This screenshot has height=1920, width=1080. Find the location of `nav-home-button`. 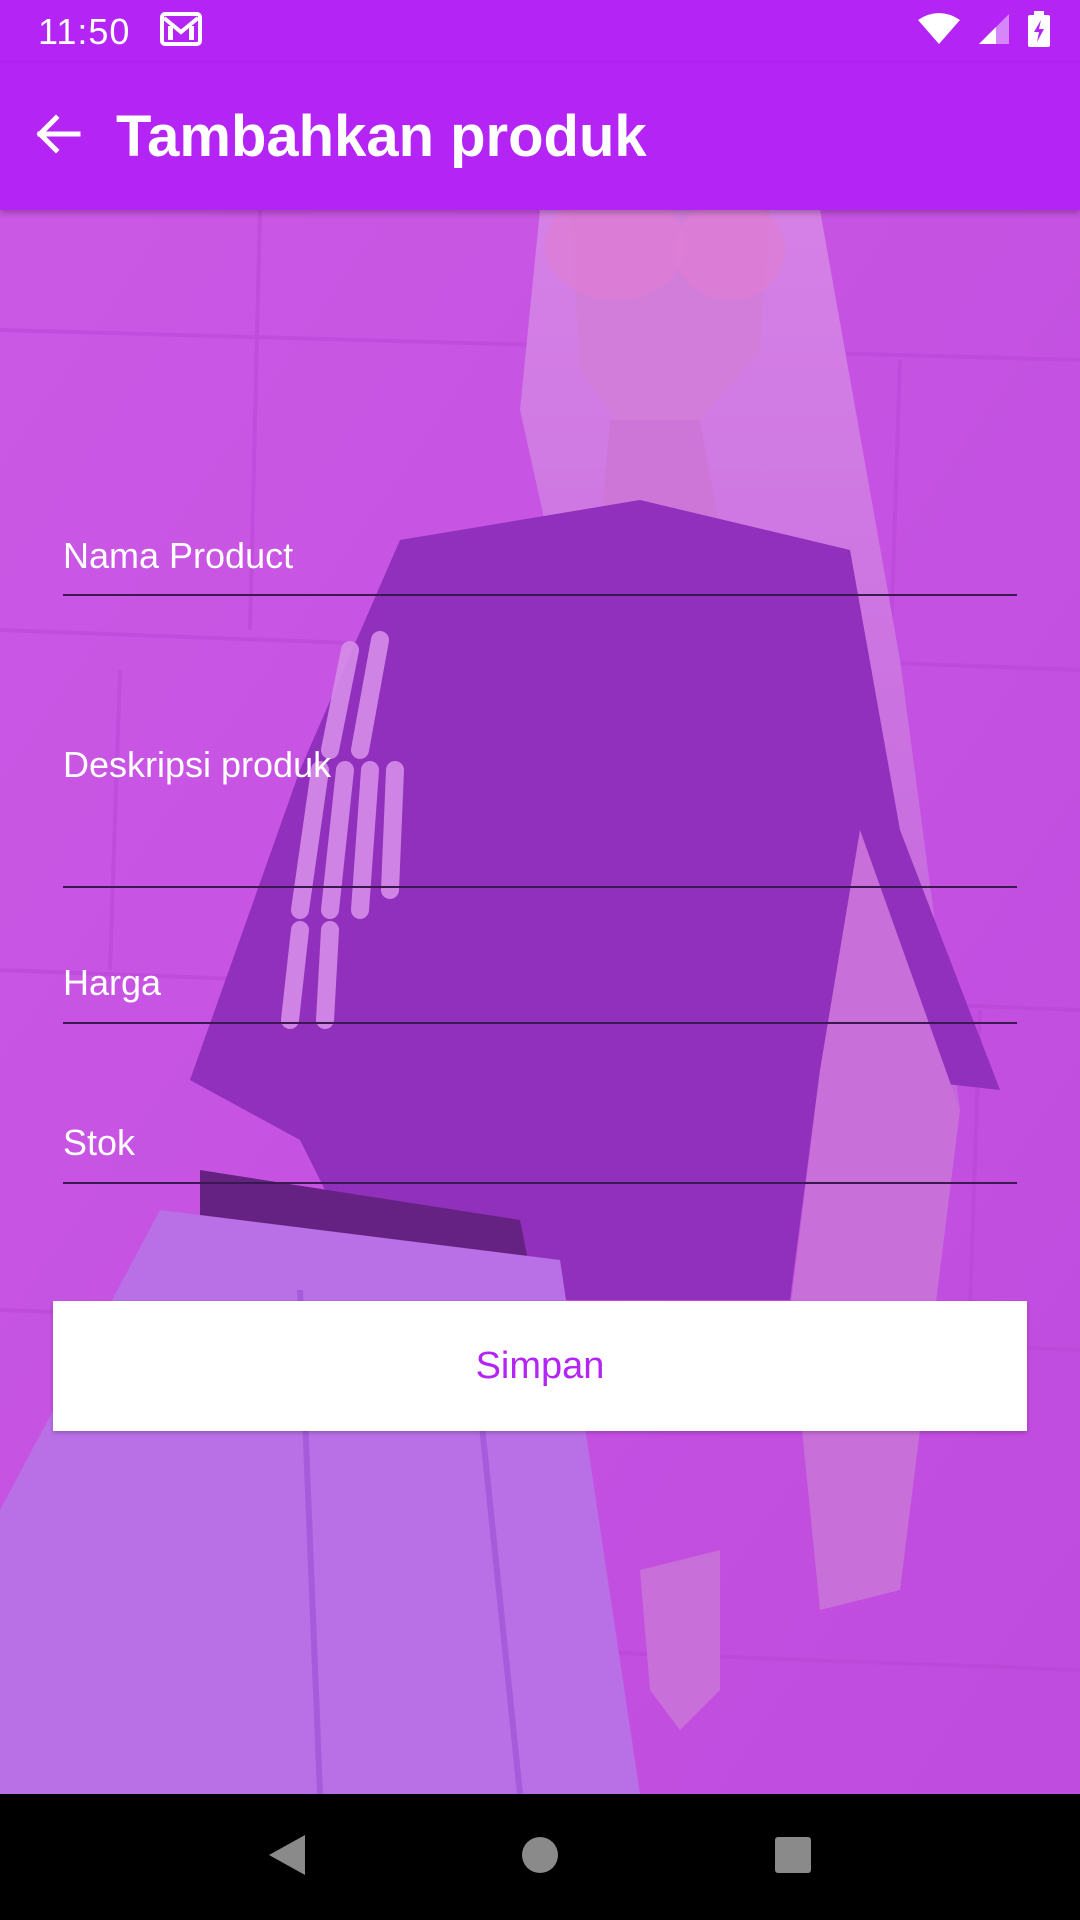

nav-home-button is located at coordinates (540, 1857).